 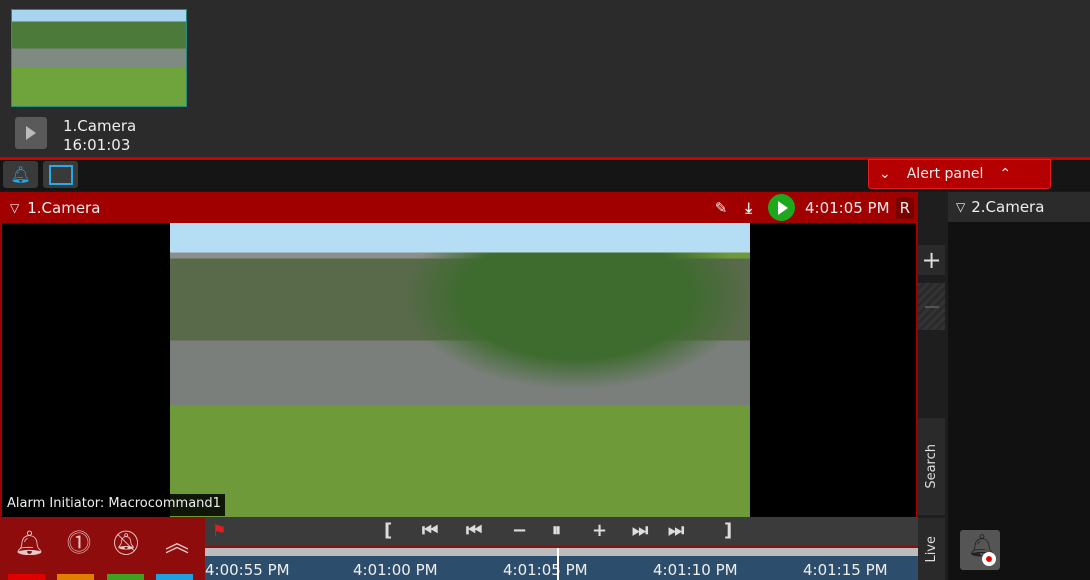 I want to click on thumbnail-camera-name: 1.Camera, so click(x=100, y=126).